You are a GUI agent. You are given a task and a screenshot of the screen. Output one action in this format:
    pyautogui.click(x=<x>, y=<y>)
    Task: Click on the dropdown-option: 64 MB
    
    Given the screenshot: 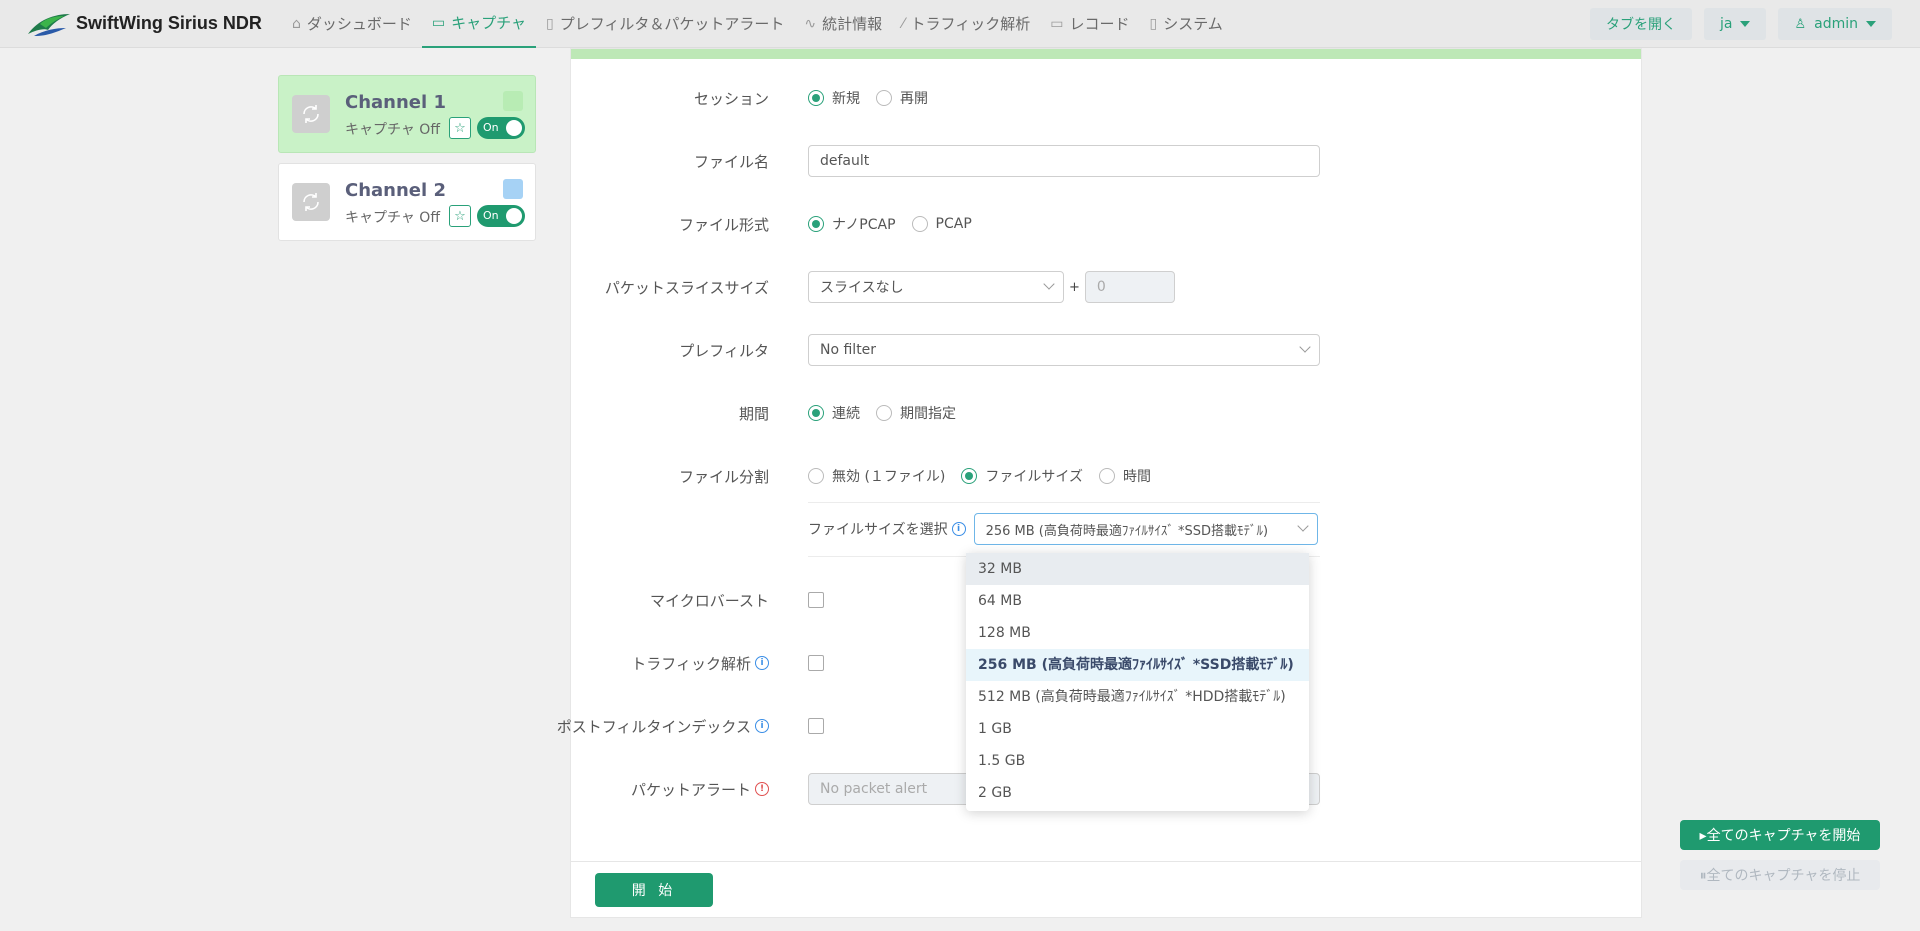 What is the action you would take?
    pyautogui.click(x=1137, y=601)
    